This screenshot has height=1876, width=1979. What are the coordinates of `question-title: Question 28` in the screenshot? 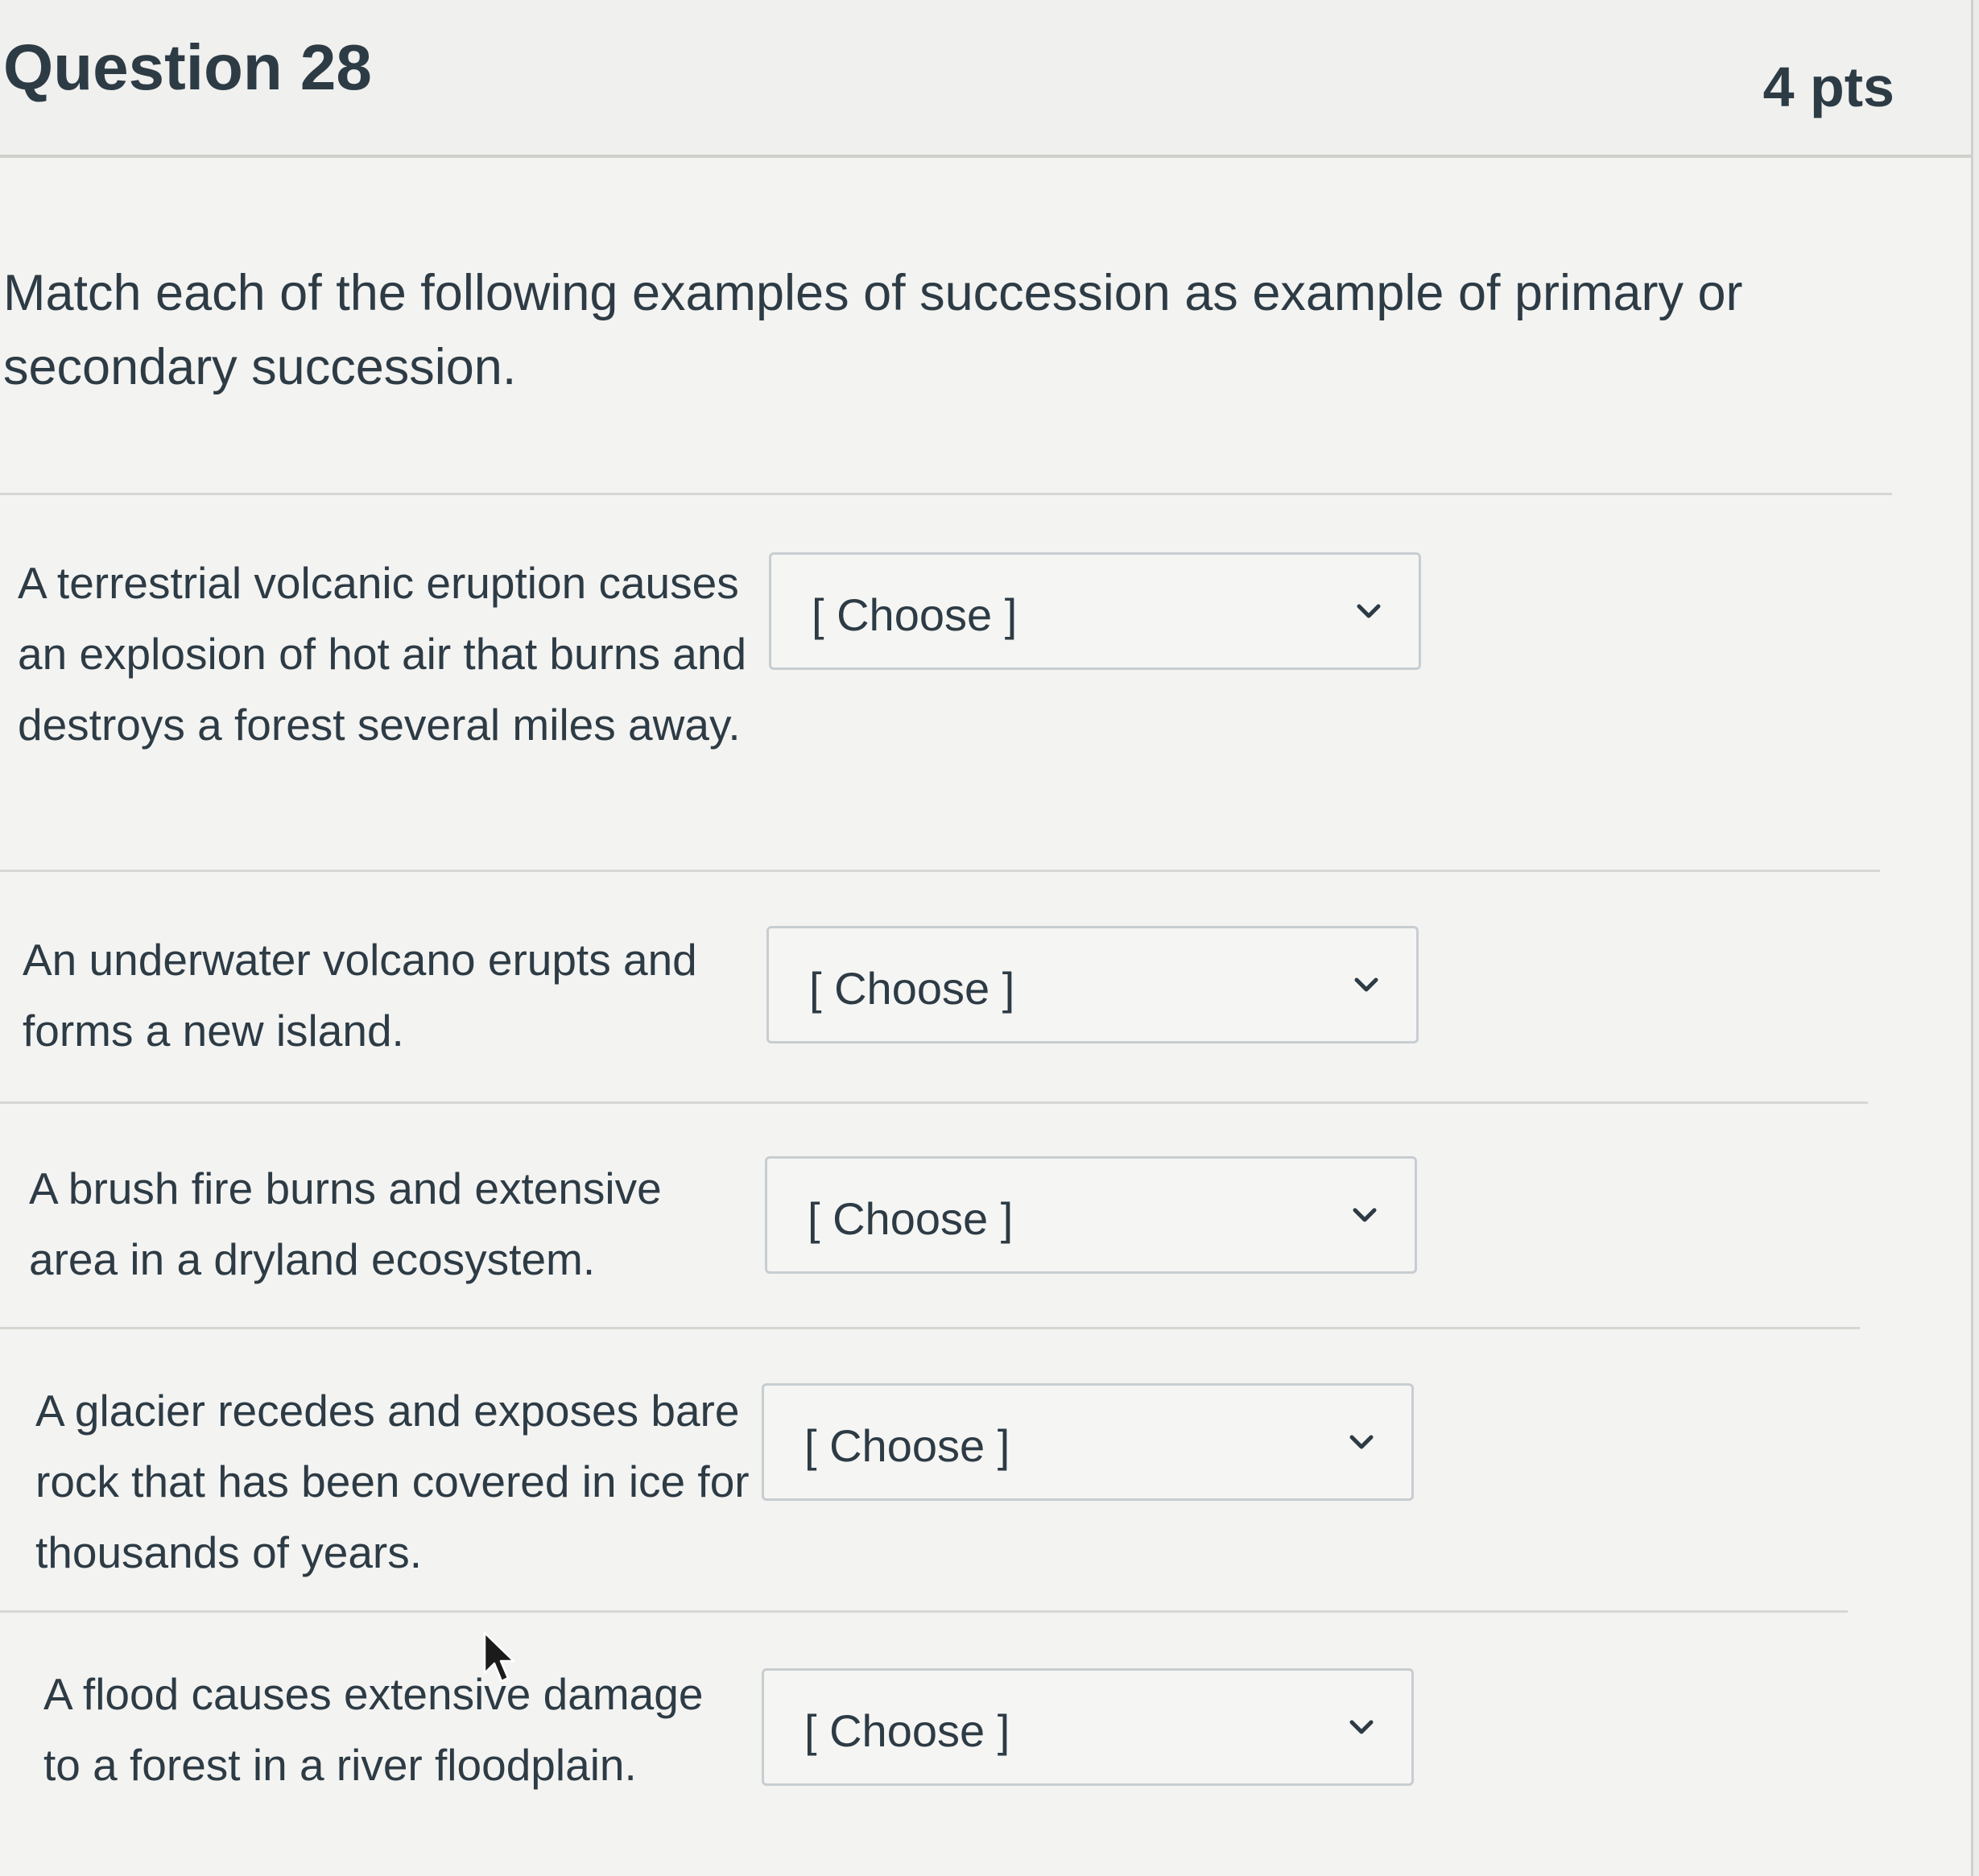 It's located at (187, 67).